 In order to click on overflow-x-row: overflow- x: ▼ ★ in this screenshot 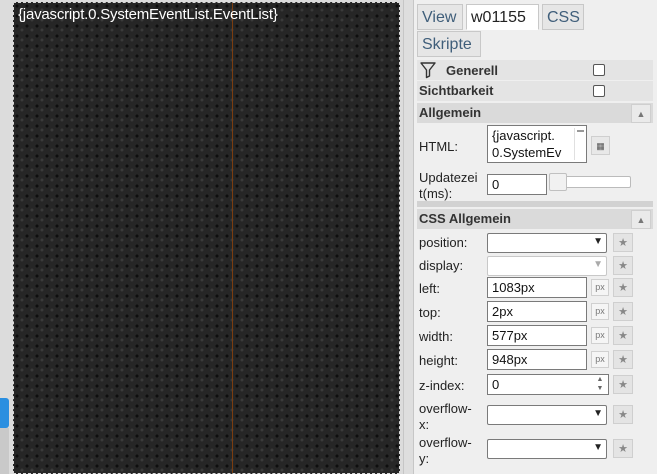, I will do `click(535, 415)`.